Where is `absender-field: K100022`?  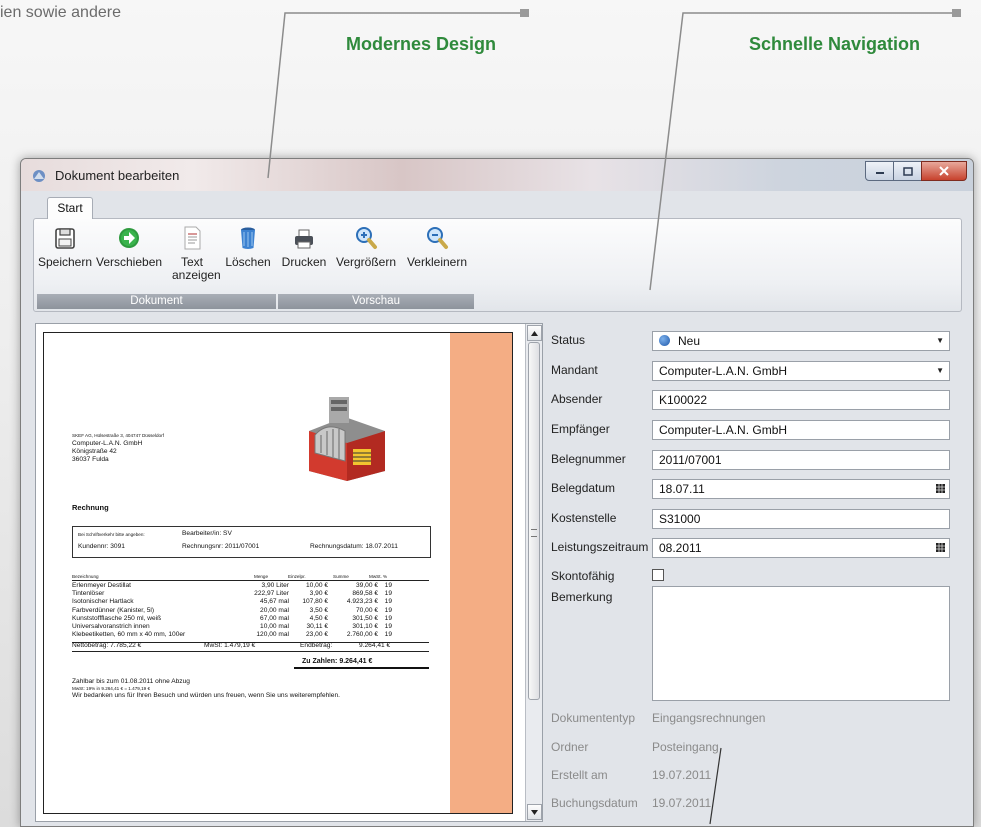 absender-field: K100022 is located at coordinates (801, 400).